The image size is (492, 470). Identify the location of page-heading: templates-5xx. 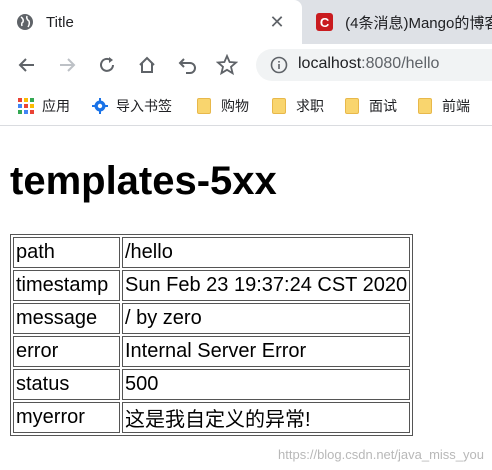
(143, 181).